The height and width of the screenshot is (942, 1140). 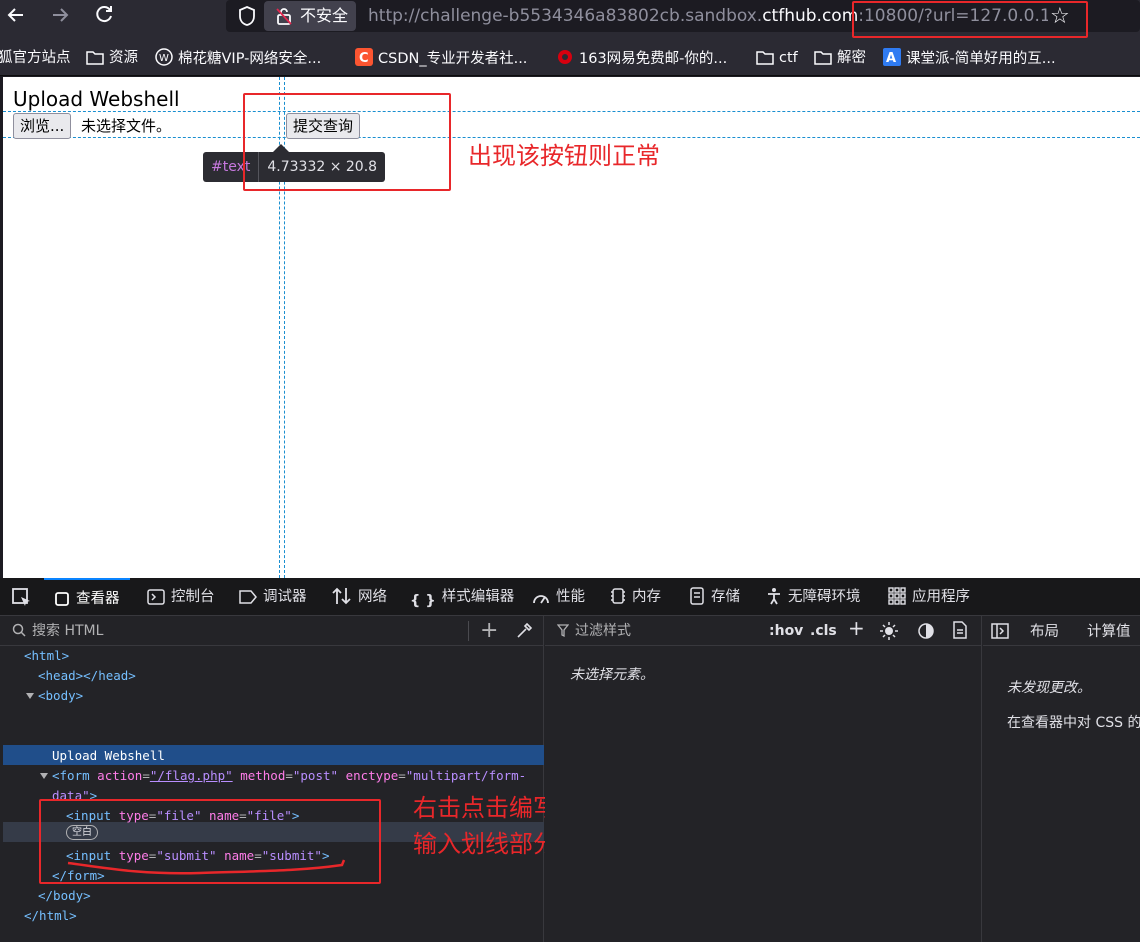 What do you see at coordinates (612, 675) in the screenshot?
I see `no-element-message: 未选择元素。` at bounding box center [612, 675].